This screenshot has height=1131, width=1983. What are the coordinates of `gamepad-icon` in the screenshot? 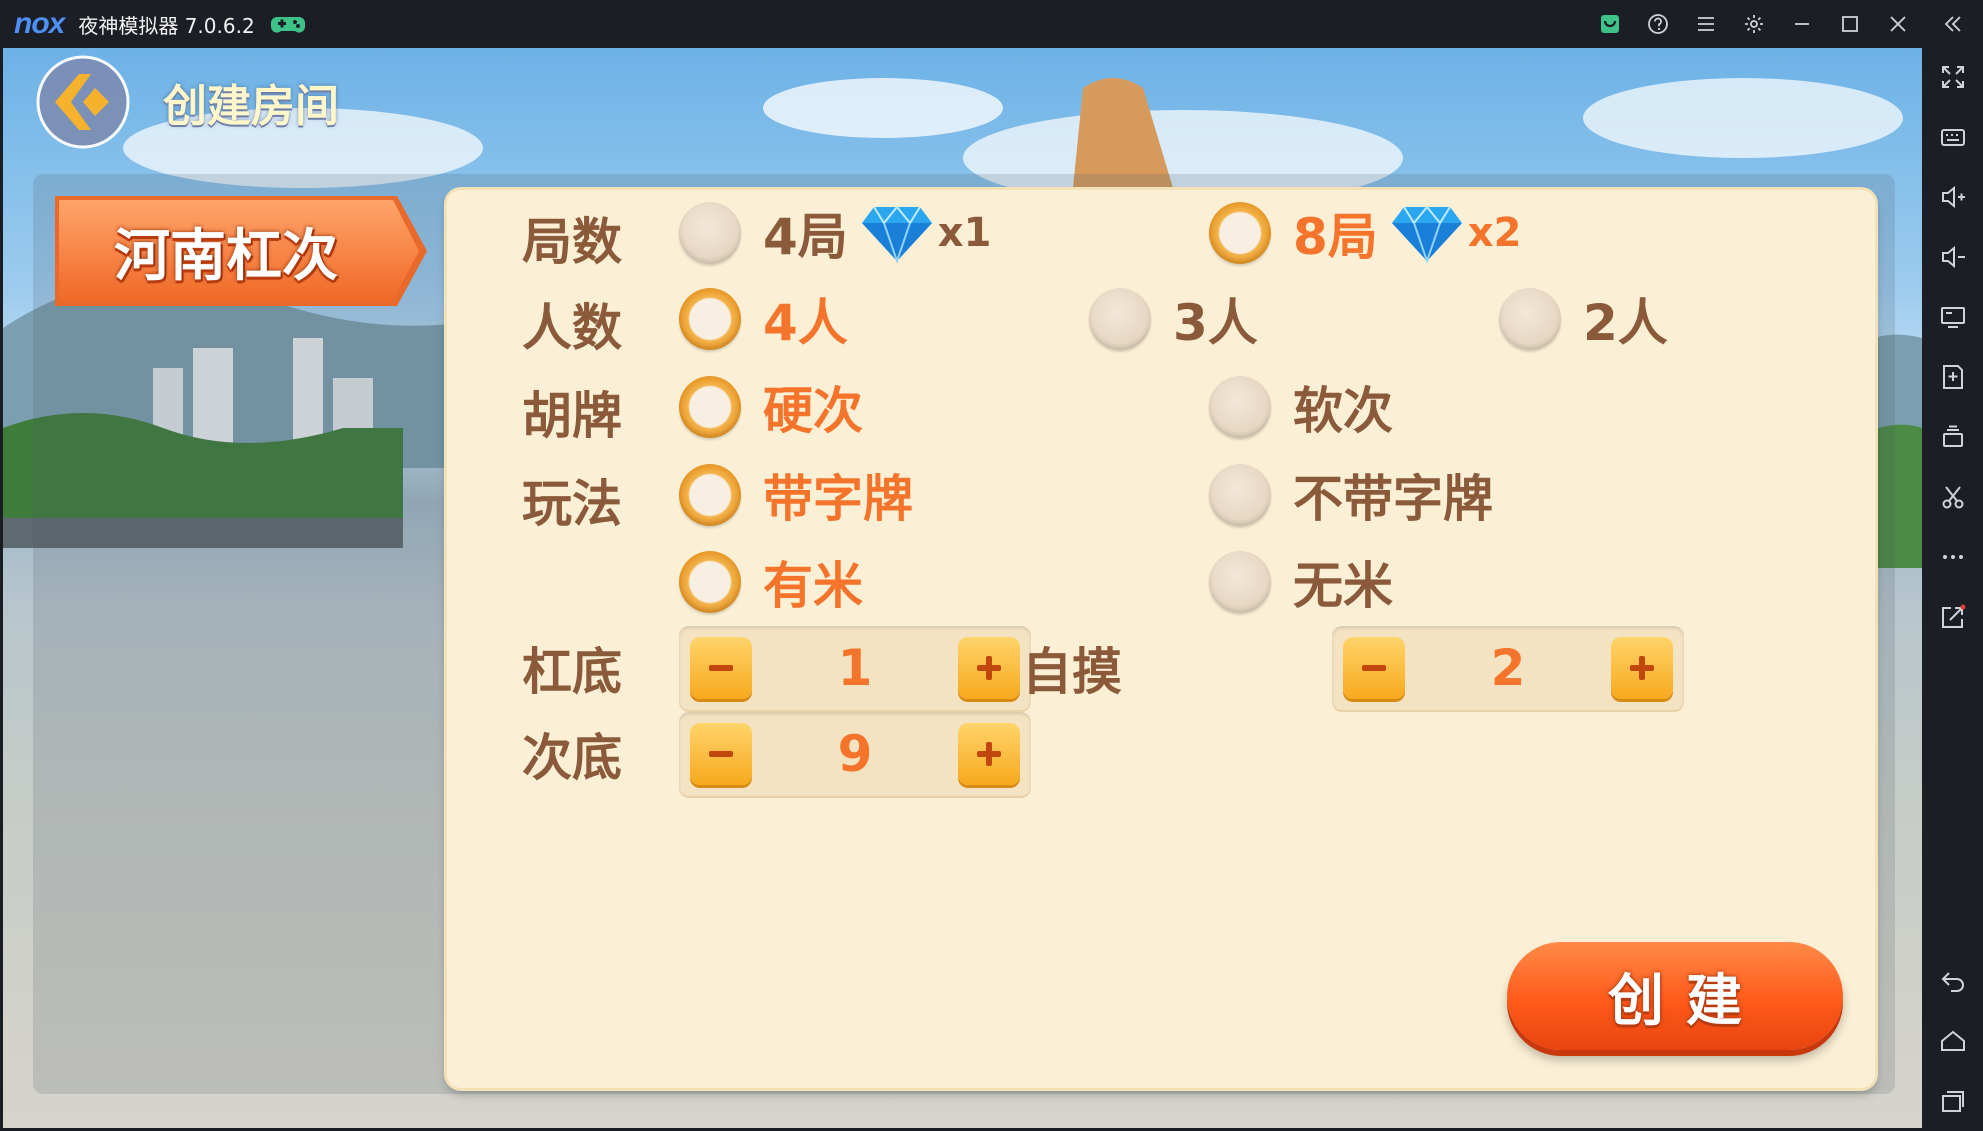 It's located at (287, 24).